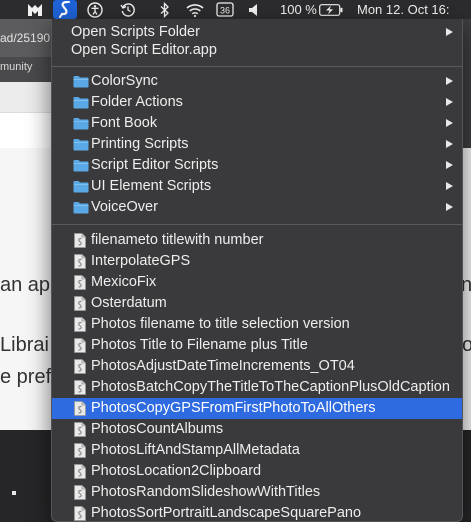  What do you see at coordinates (176, 471) in the screenshot?
I see `menu-item-label: PhotosLocation2Clipboard` at bounding box center [176, 471].